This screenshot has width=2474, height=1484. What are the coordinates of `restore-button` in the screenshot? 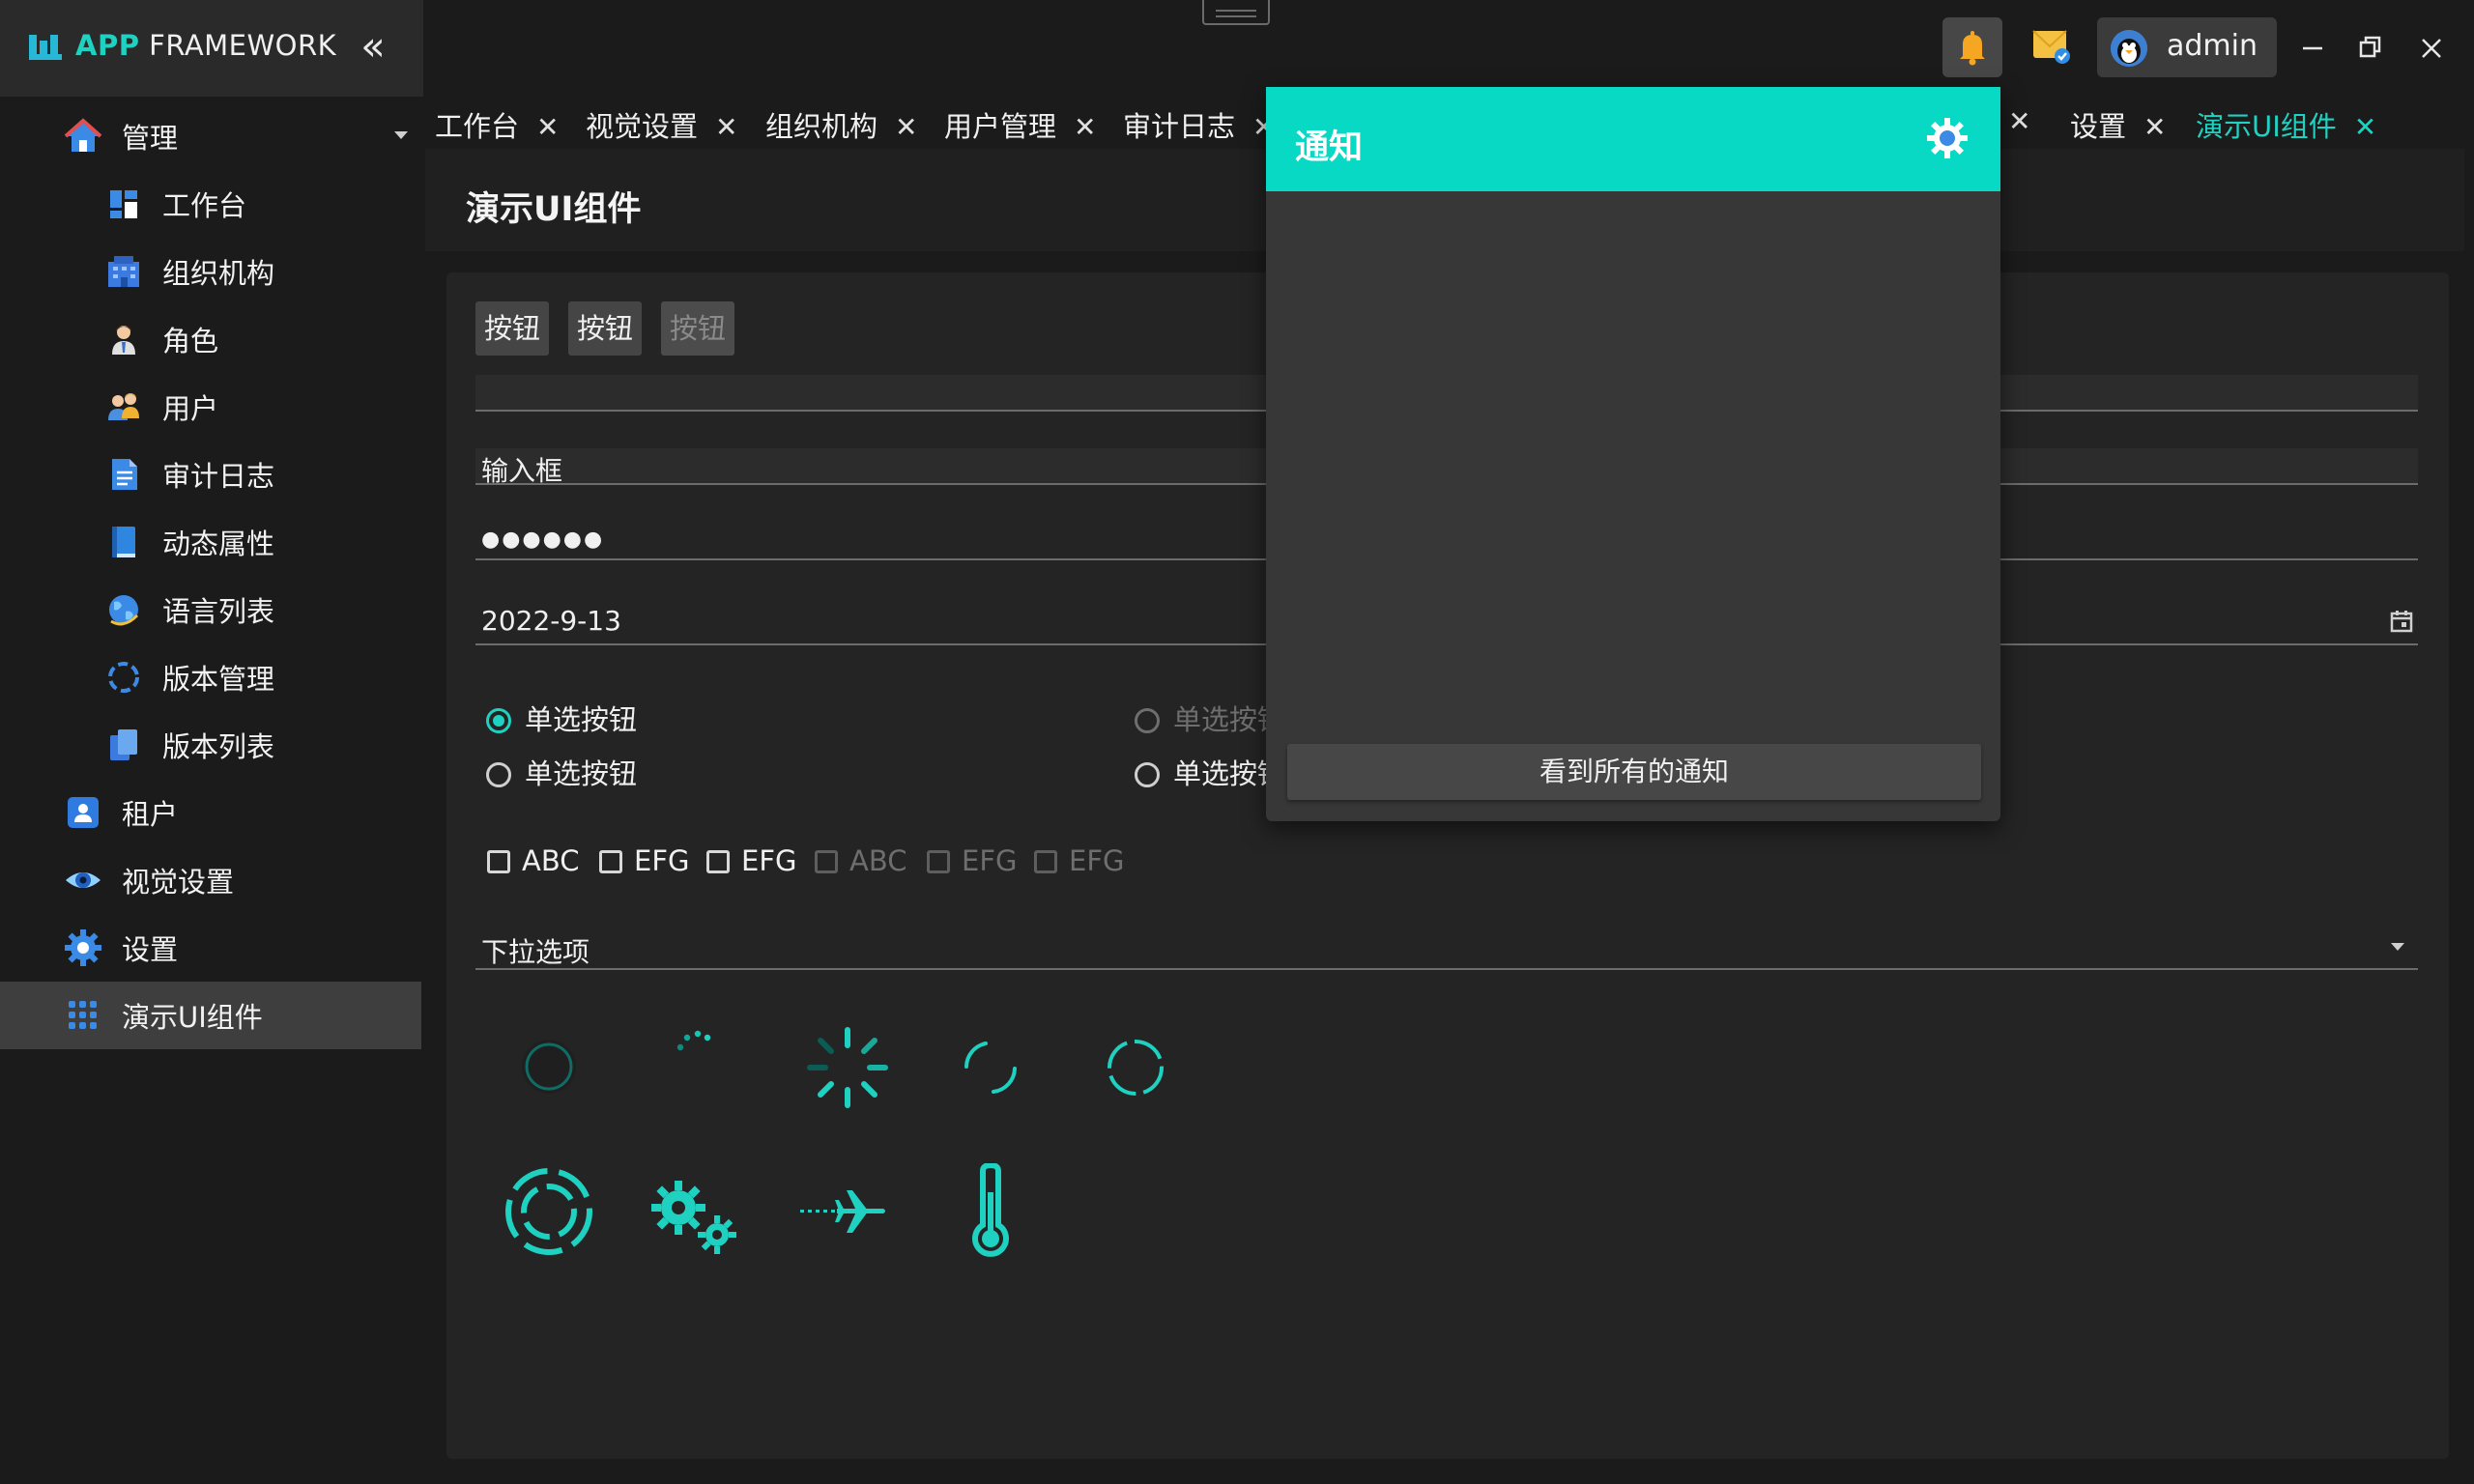 It's located at (2371, 48).